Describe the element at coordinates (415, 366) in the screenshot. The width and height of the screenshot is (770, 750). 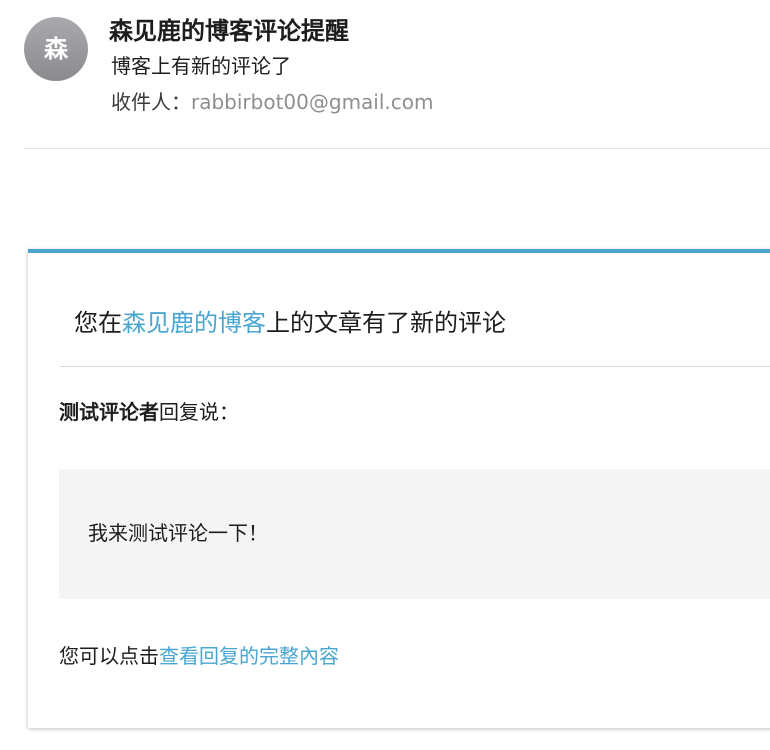
I see `card-divider` at that location.